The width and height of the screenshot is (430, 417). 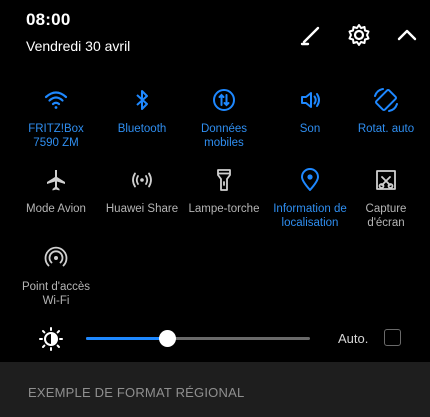 I want to click on tile-label: Bluetooth, so click(x=142, y=129).